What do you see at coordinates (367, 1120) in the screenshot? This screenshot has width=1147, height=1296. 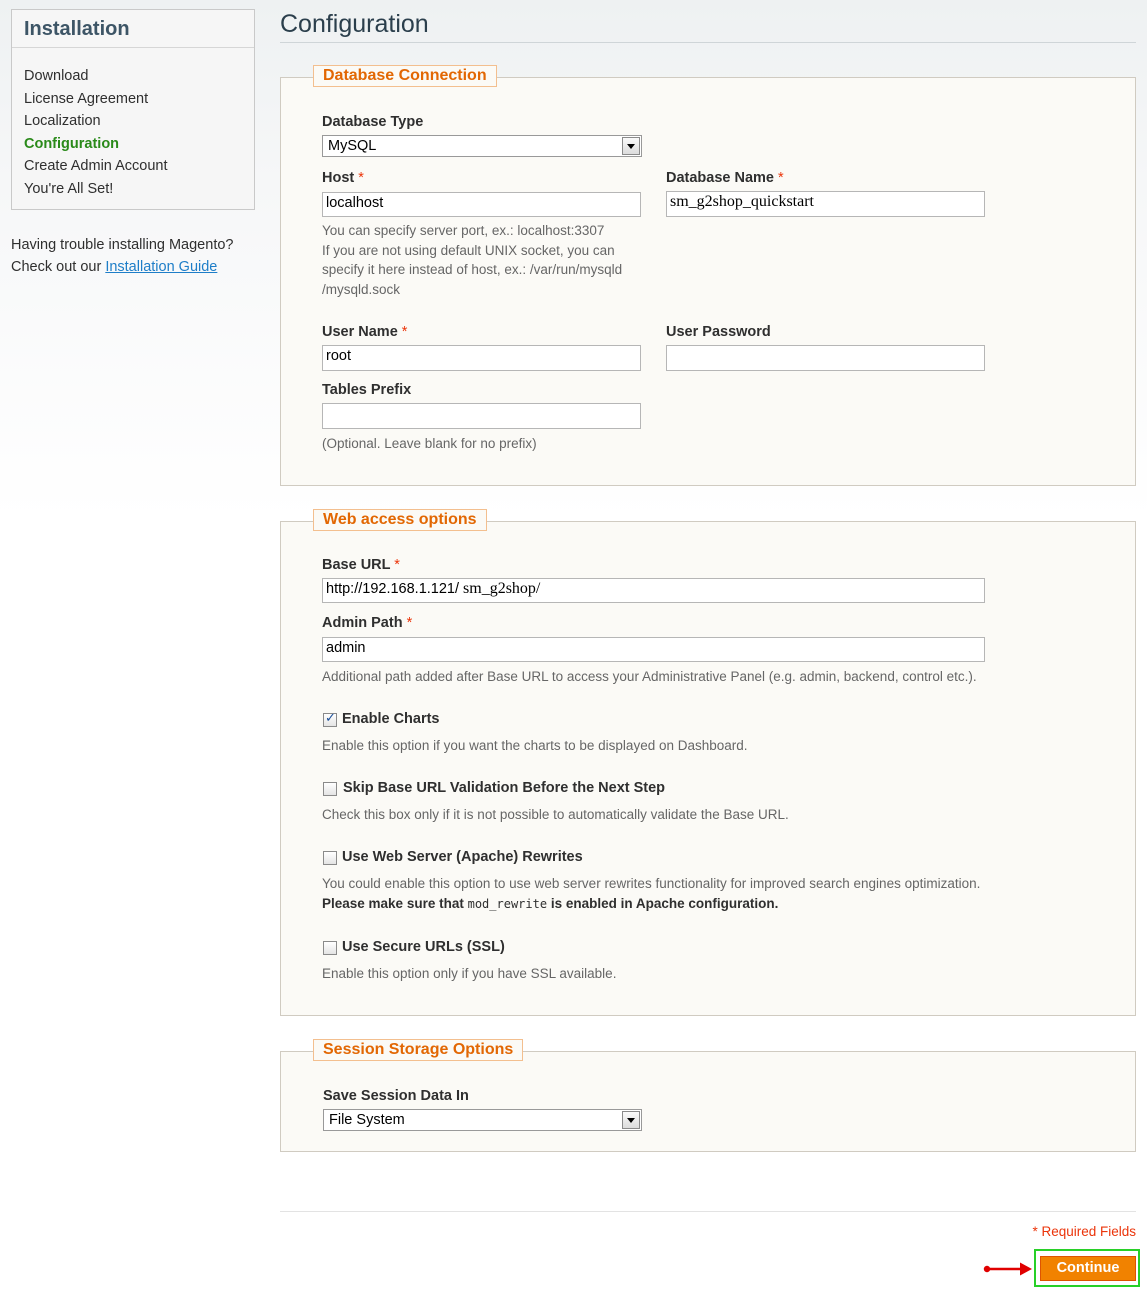 I see `session-storage-value: File System` at bounding box center [367, 1120].